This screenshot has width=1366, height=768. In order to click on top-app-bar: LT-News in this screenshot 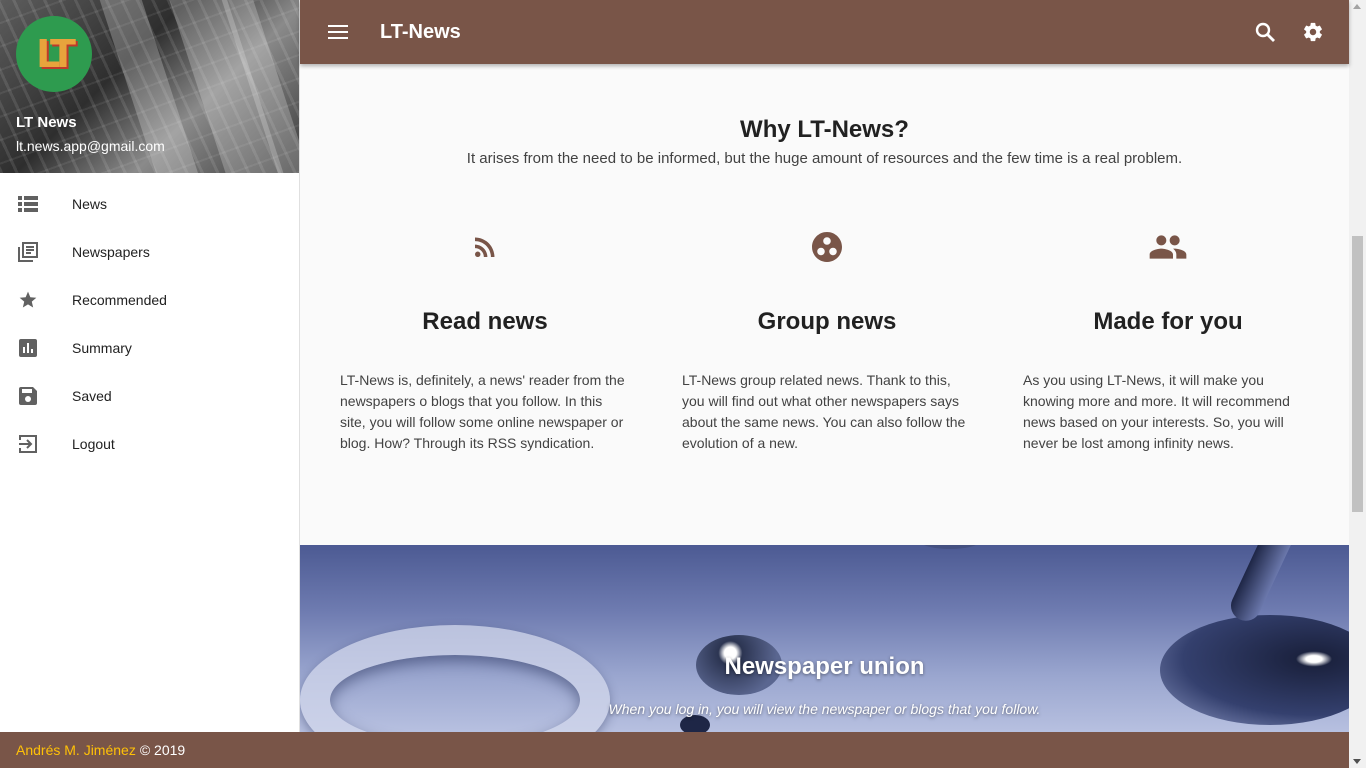, I will do `click(824, 32)`.